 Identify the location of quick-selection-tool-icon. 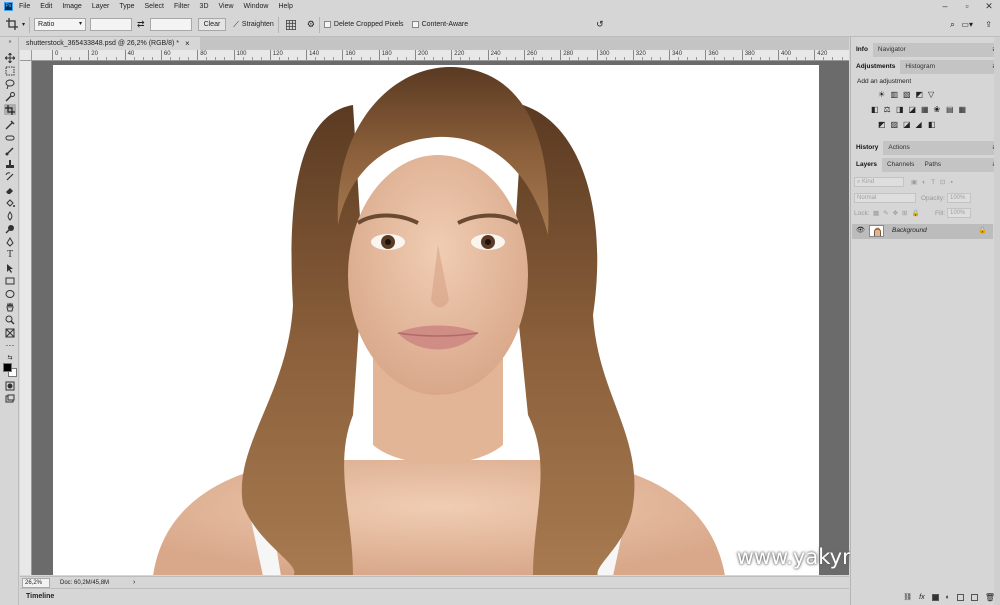
(10, 96).